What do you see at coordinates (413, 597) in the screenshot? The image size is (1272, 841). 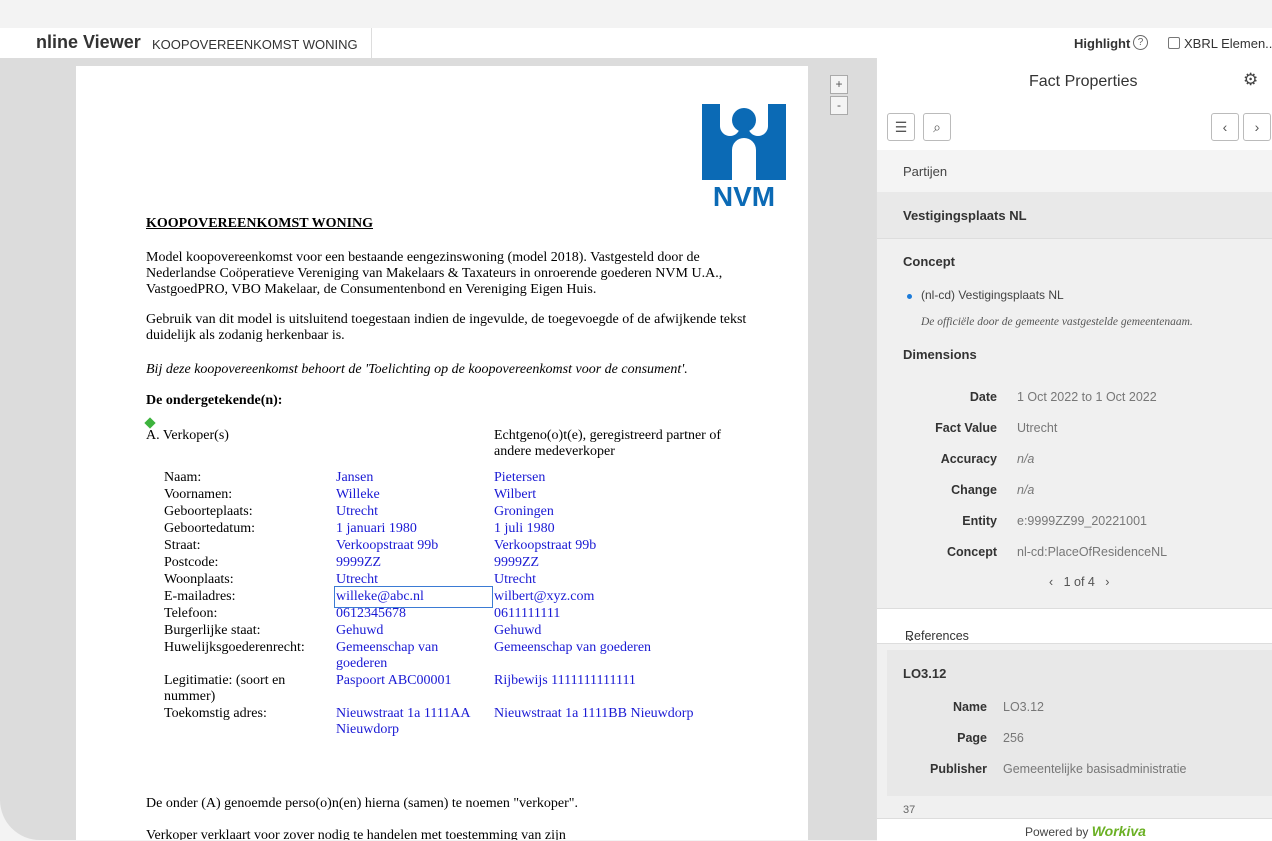 I see `selected-fact-outline` at bounding box center [413, 597].